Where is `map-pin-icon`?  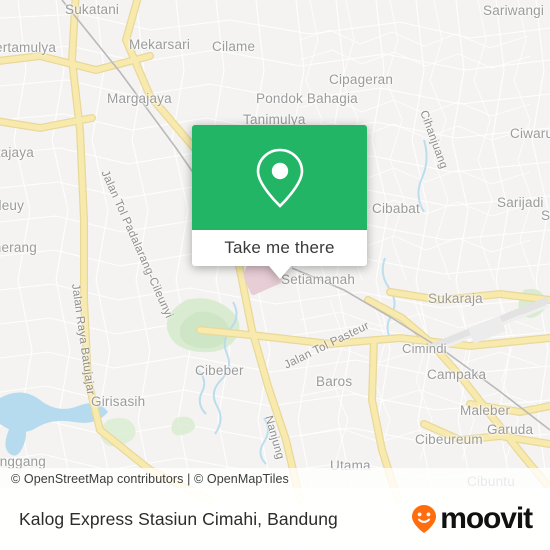 map-pin-icon is located at coordinates (279, 178).